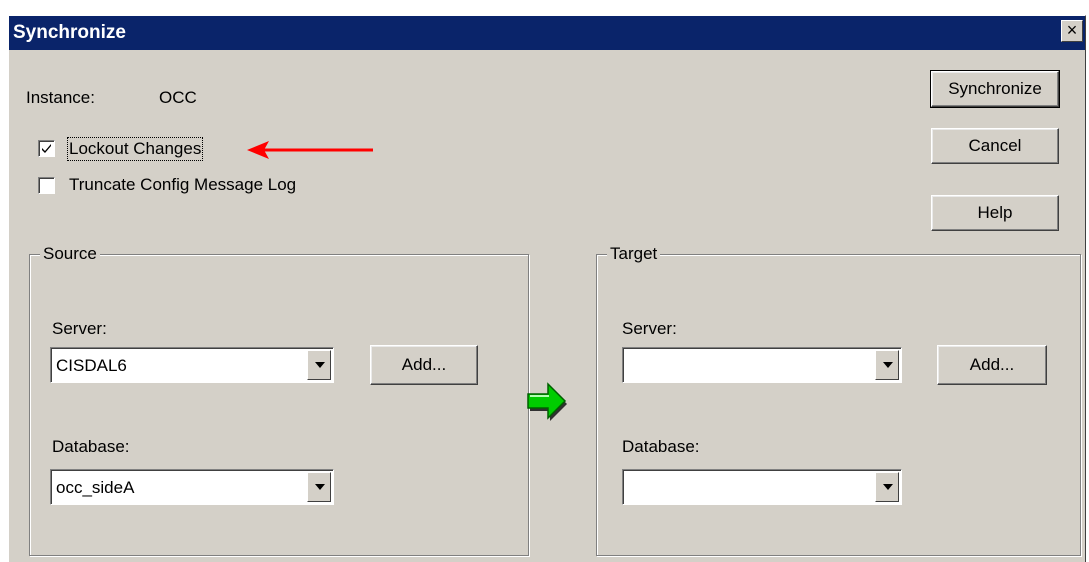  I want to click on target-server-dropdown-button, so click(887, 365).